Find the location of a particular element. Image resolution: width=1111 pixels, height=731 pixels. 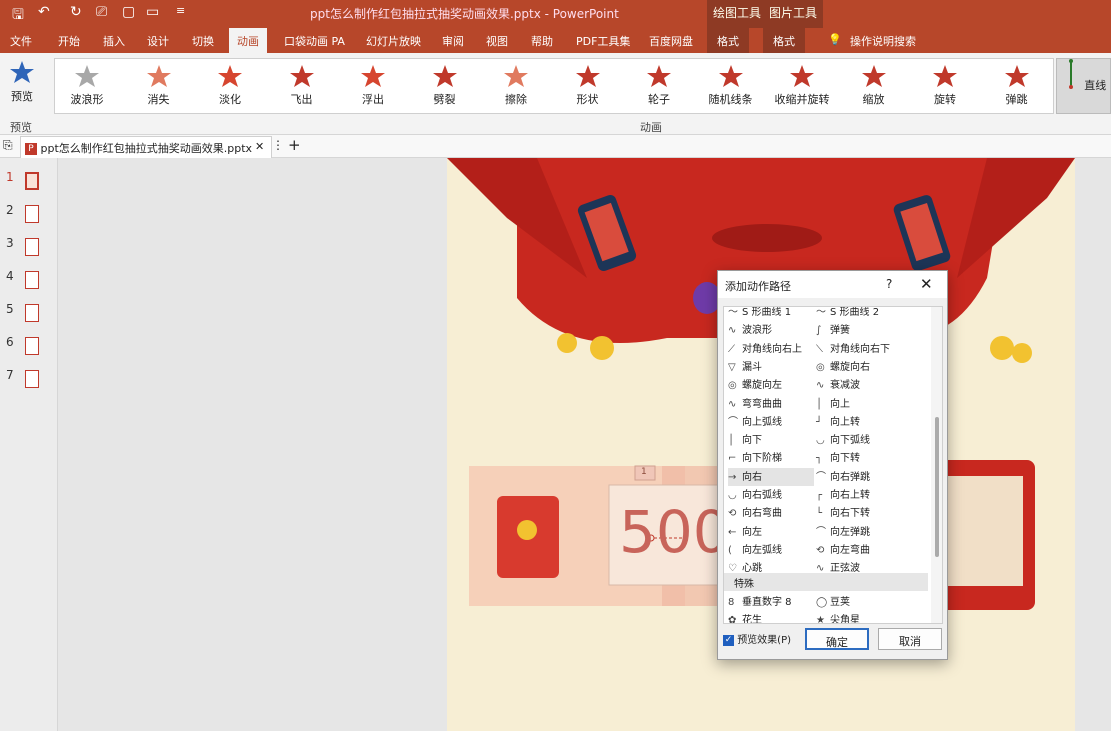

anim-line: 直线 is located at coordinates (1083, 86).